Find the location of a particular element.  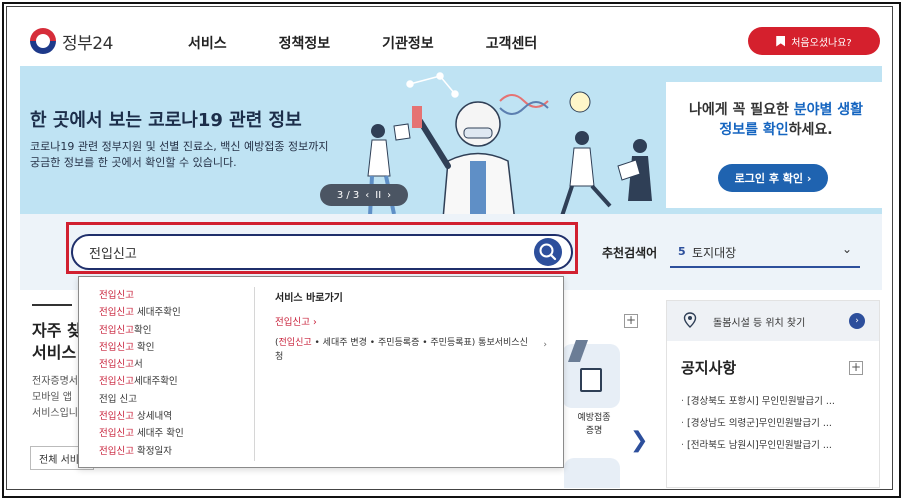

service-shortcuts-heading: 서비스 바로가기 is located at coordinates (309, 298).